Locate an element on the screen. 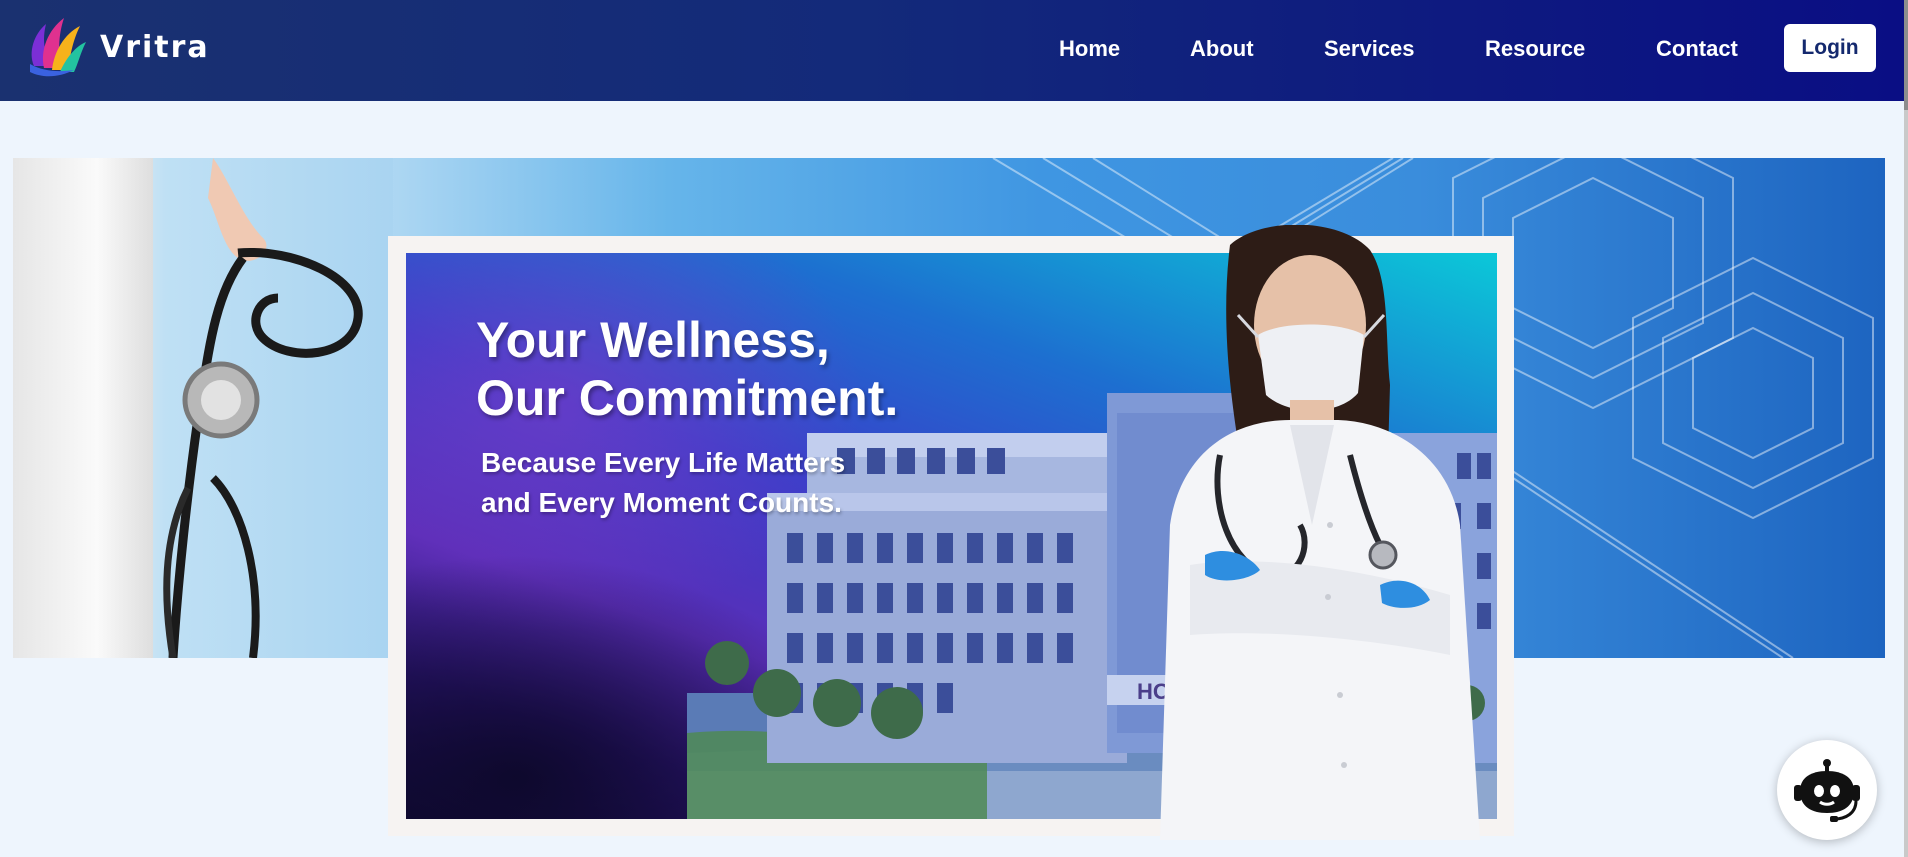 Image resolution: width=1908 pixels, height=857 pixels. hero-headline: Your Wellness, Our Commitment. is located at coordinates (687, 369).